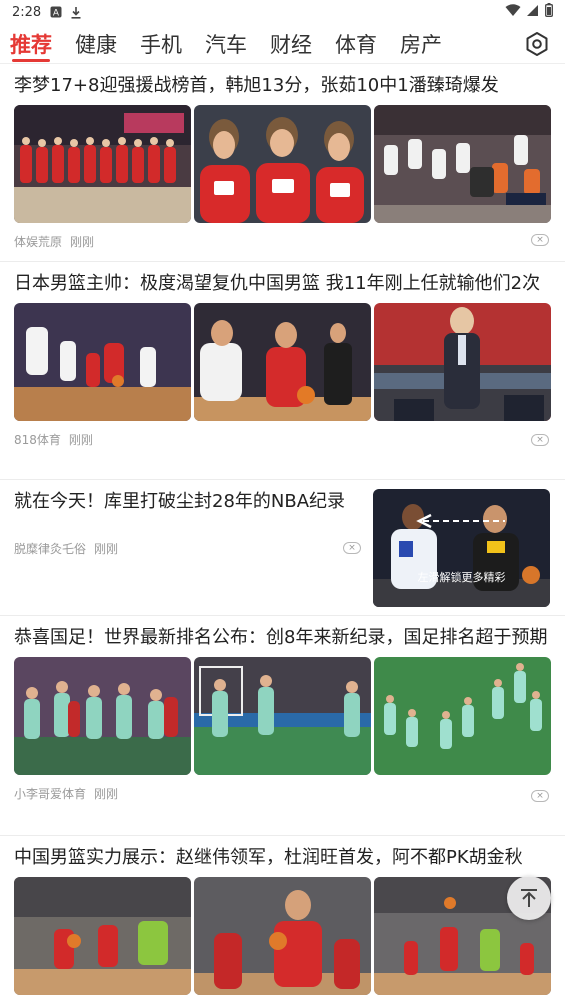  I want to click on hexagon-settings-icon, so click(537, 44).